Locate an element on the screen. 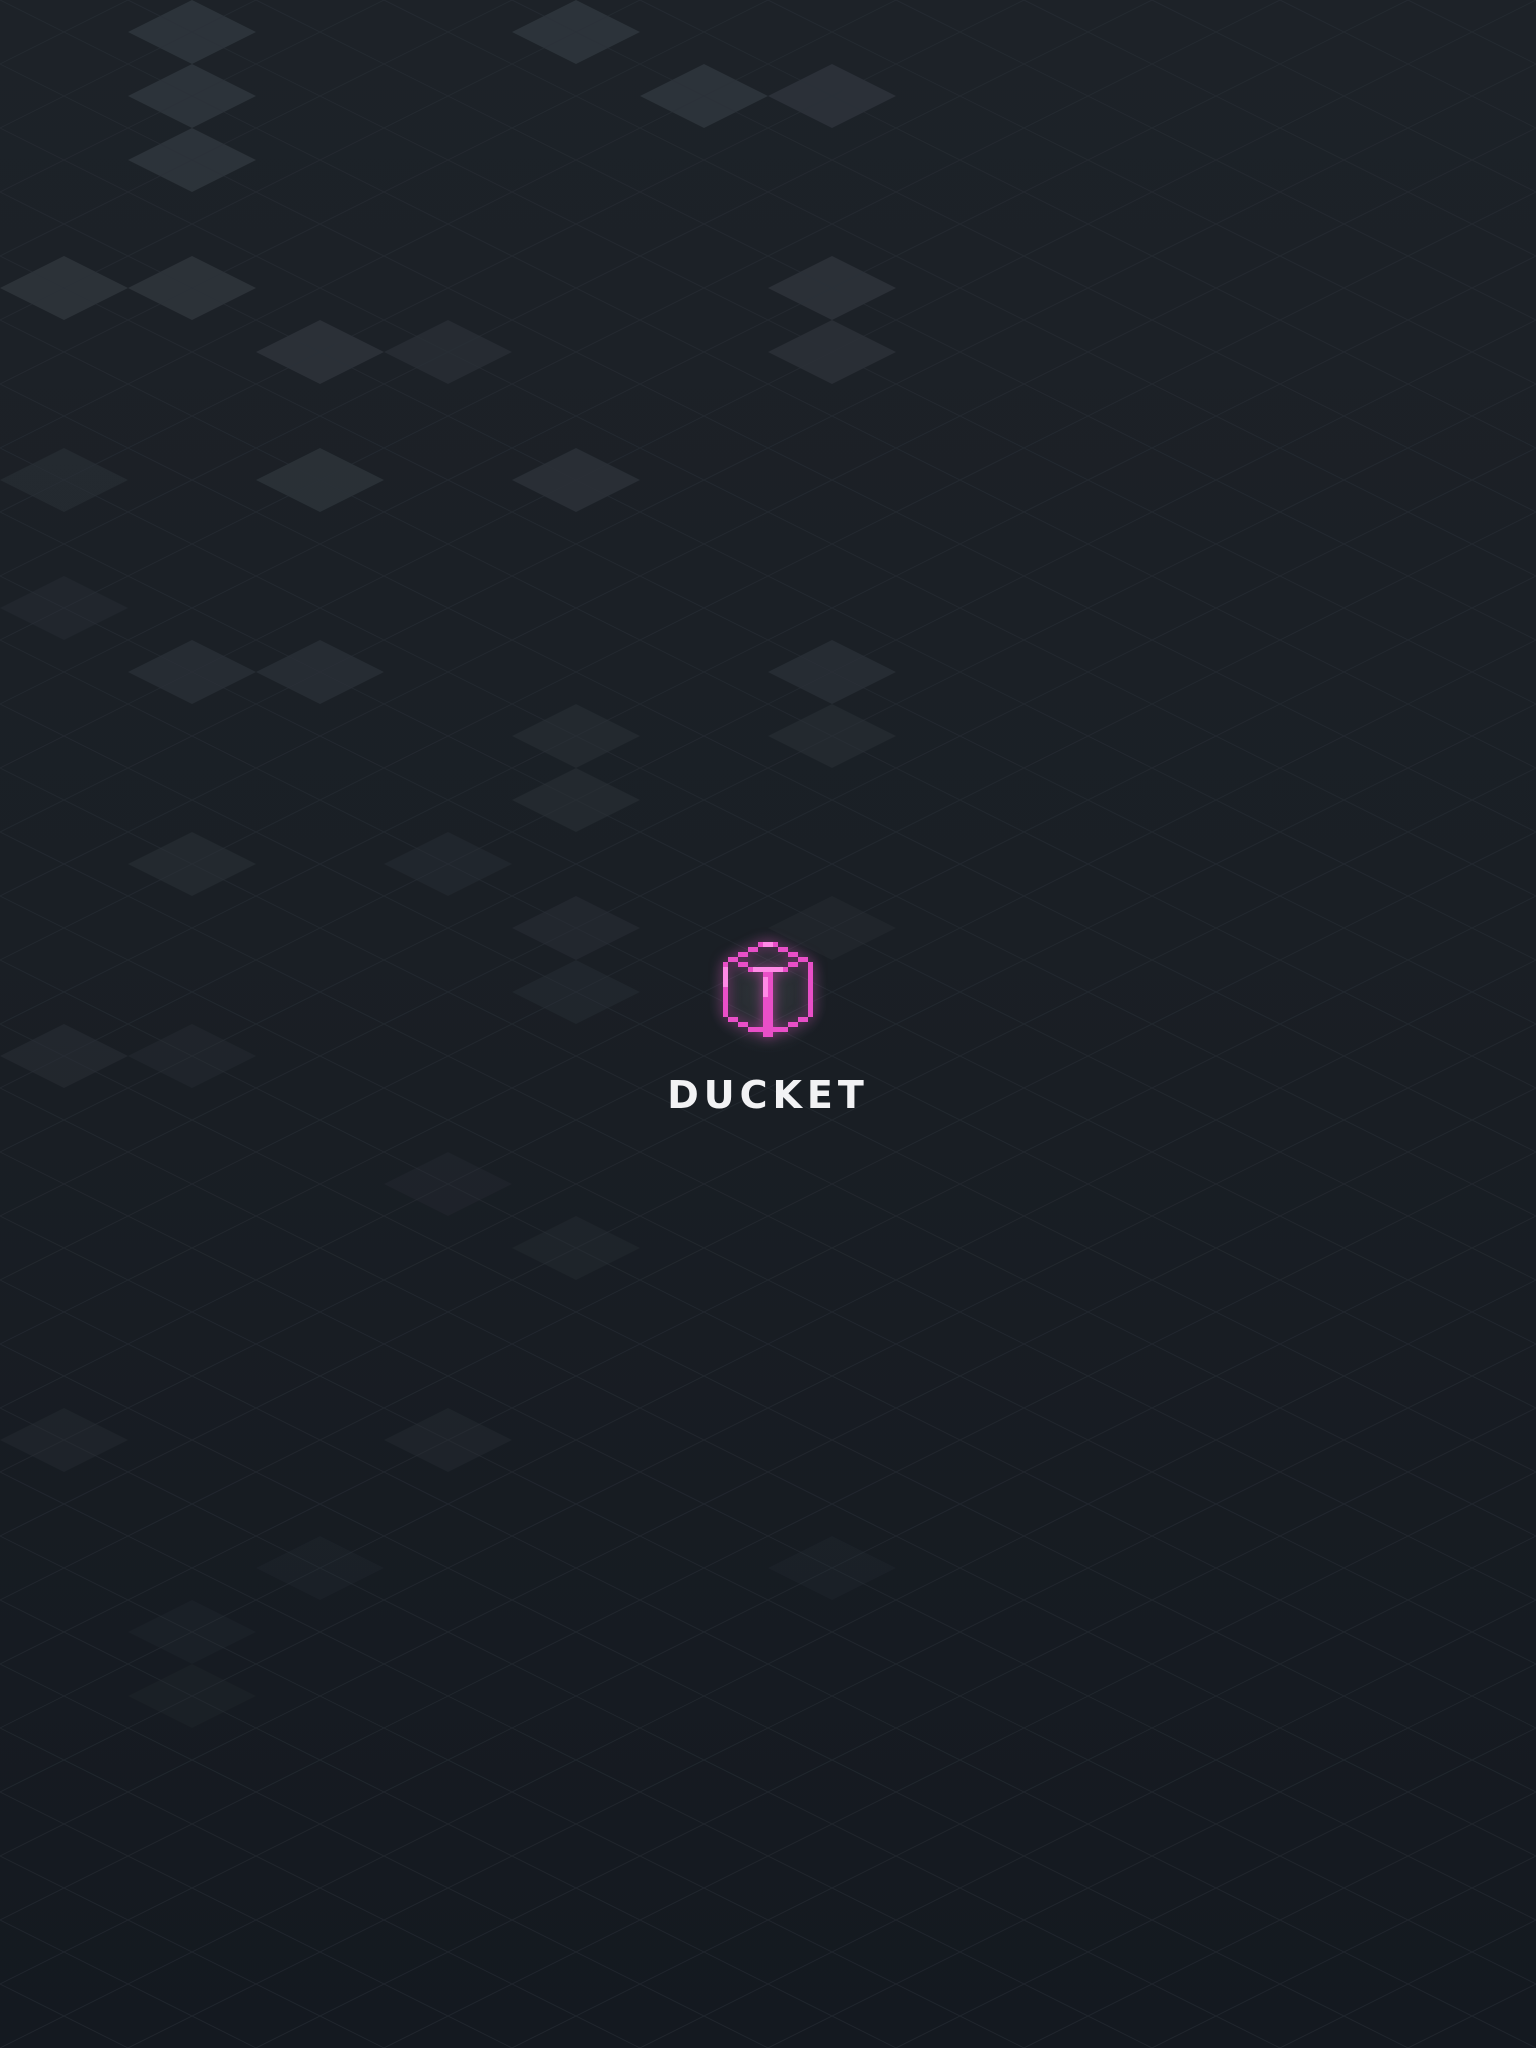 The height and width of the screenshot is (2048, 1536). pixel-cube-icon is located at coordinates (768, 989).